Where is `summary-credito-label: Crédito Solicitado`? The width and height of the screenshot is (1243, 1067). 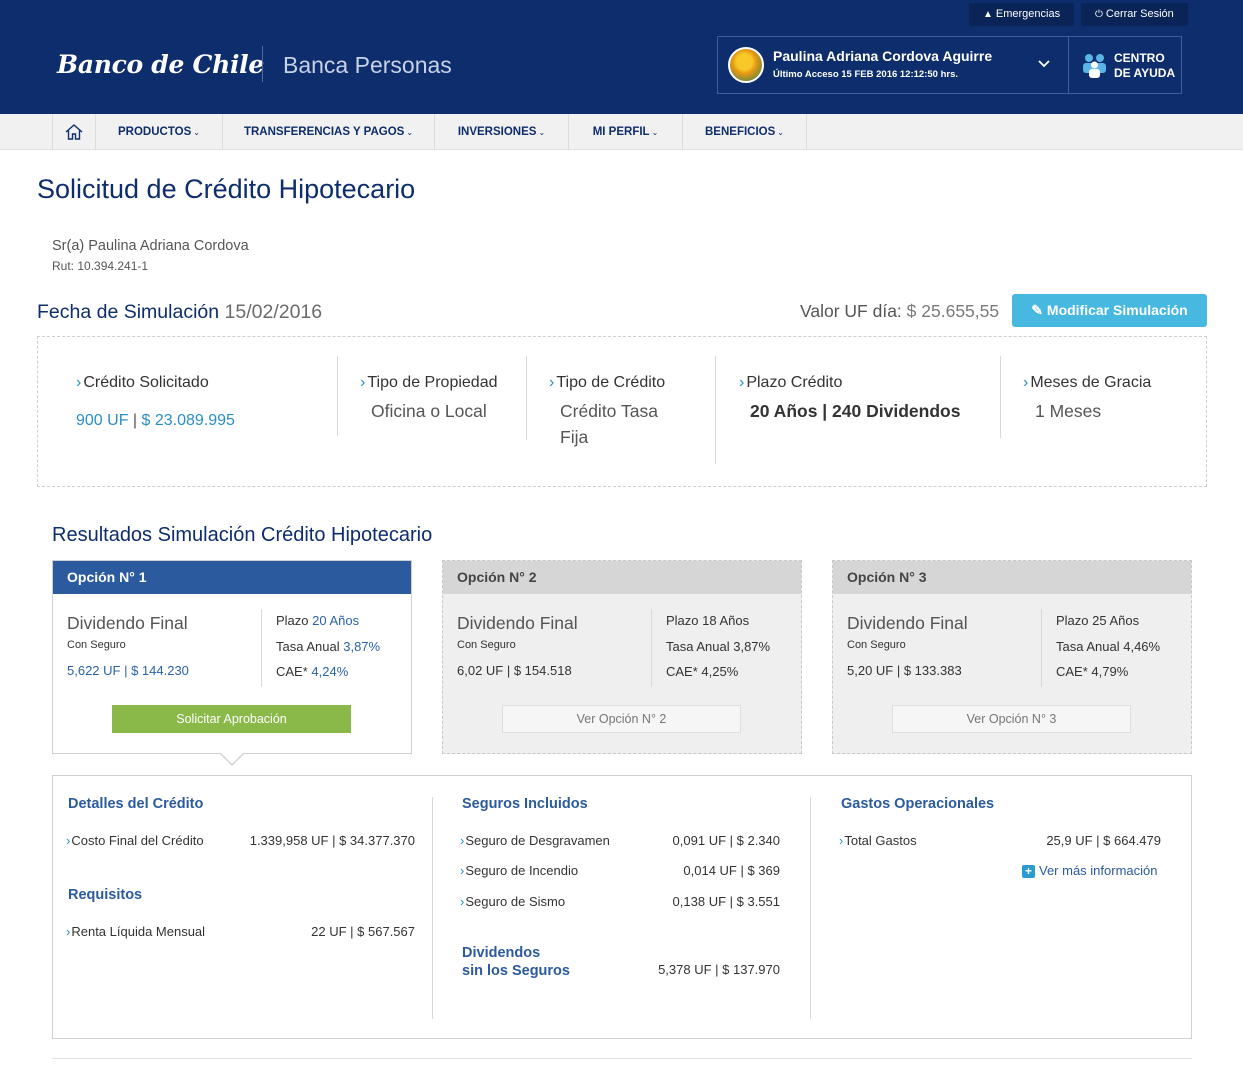 summary-credito-label: Crédito Solicitado is located at coordinates (146, 382).